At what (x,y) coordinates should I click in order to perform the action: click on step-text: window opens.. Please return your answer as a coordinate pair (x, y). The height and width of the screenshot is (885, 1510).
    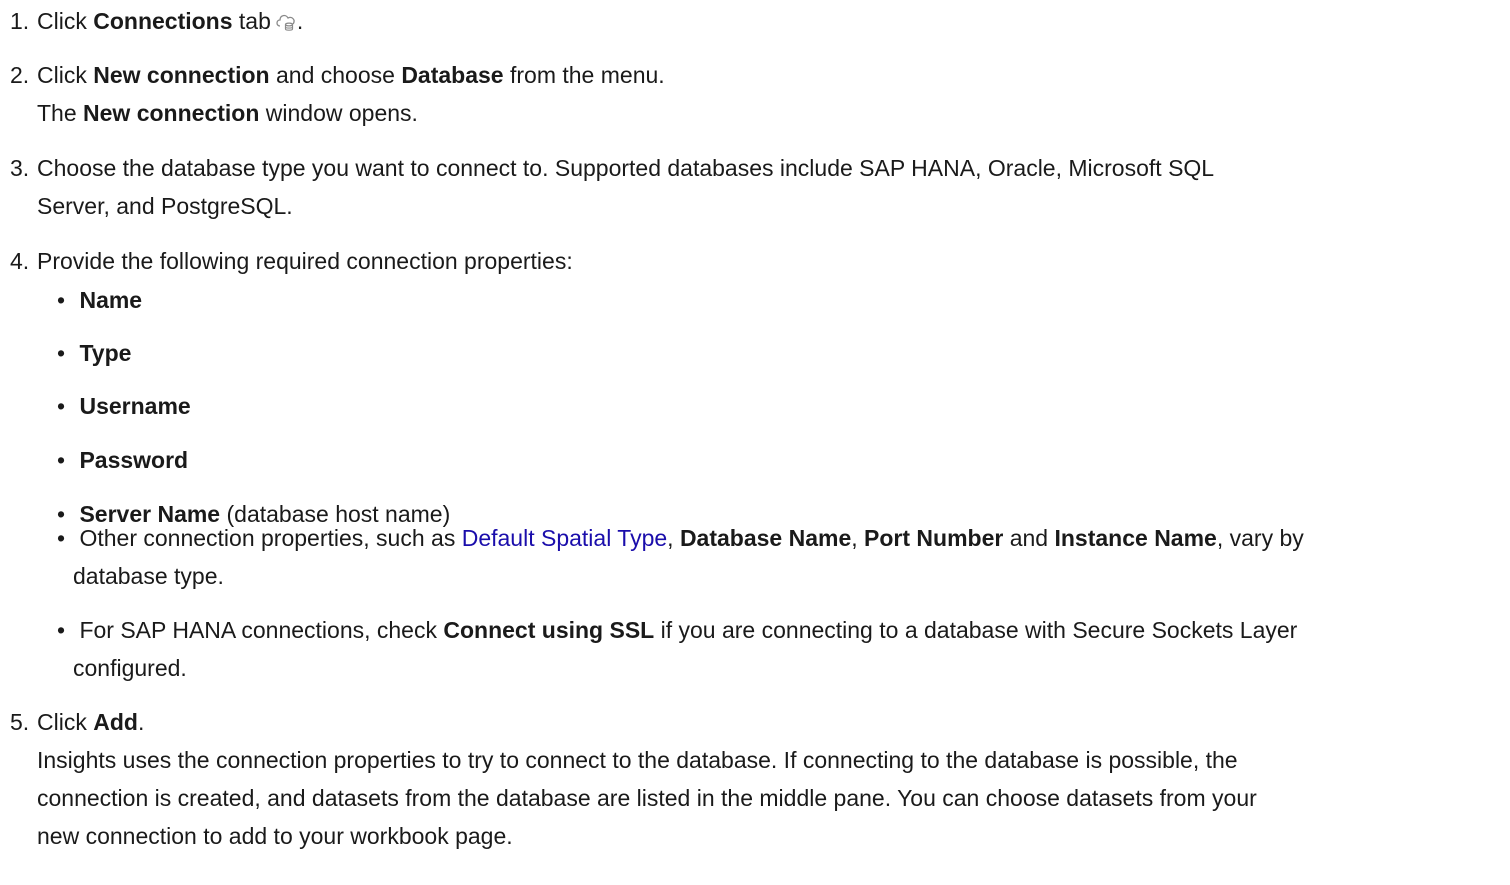
    Looking at the image, I should click on (338, 113).